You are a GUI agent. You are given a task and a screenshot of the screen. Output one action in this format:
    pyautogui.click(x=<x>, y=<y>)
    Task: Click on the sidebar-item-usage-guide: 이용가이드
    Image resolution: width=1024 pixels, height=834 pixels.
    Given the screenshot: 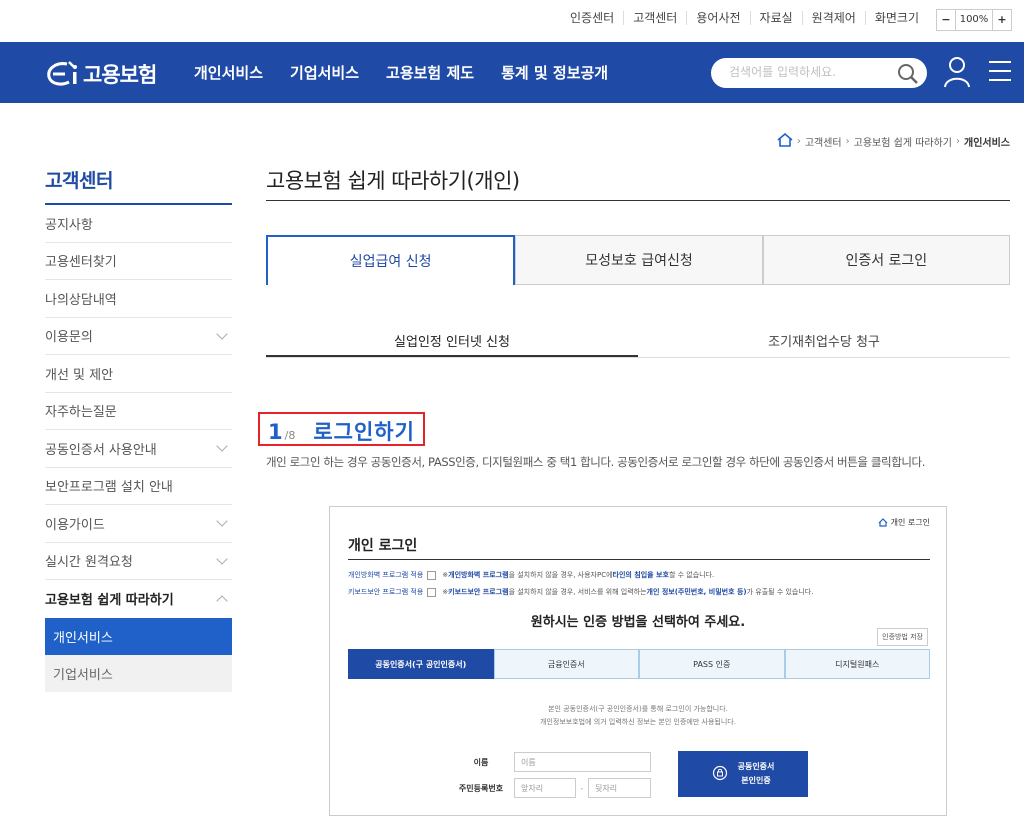 What is the action you would take?
    pyautogui.click(x=138, y=524)
    